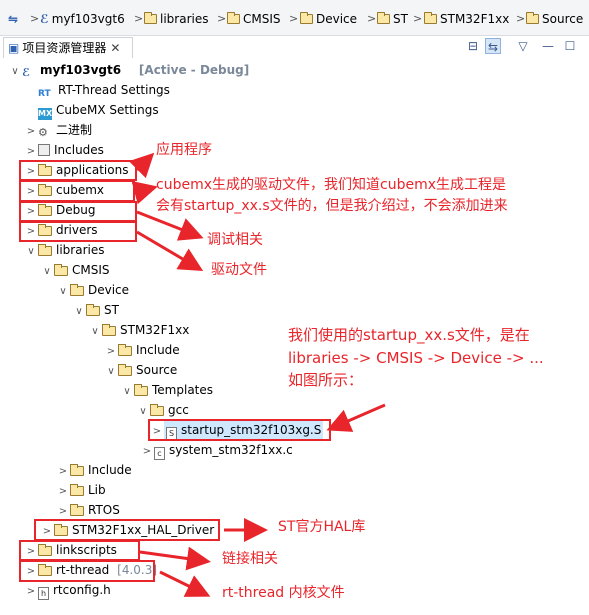 The height and width of the screenshot is (615, 589). What do you see at coordinates (216, 451) in the screenshot?
I see `tree-item-system-file: > c system_stm32f1xx.c` at bounding box center [216, 451].